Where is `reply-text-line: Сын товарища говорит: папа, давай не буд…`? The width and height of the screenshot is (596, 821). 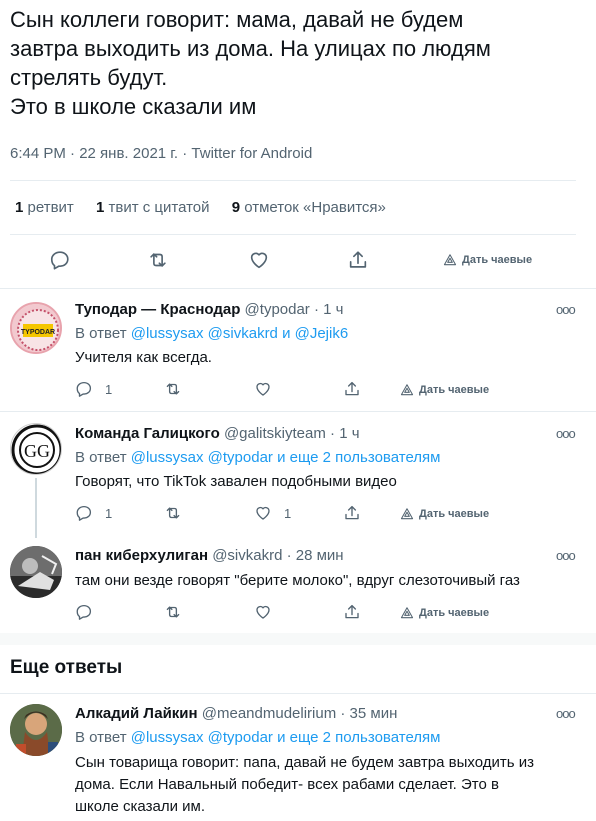 reply-text-line: Сын товарища говорит: папа, давай не буд… is located at coordinates (304, 762).